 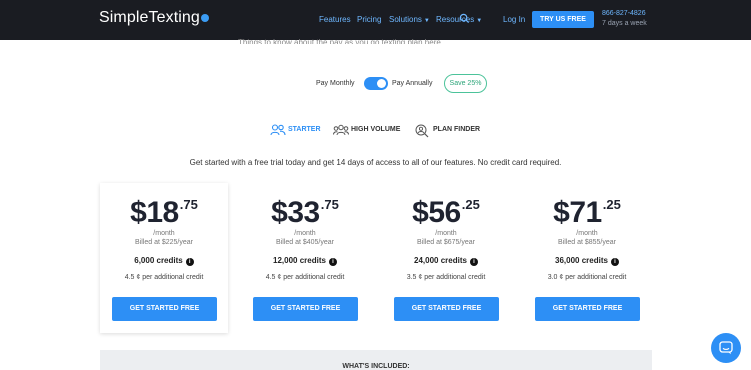 What do you see at coordinates (465, 83) in the screenshot?
I see `save-badge: Save 25%` at bounding box center [465, 83].